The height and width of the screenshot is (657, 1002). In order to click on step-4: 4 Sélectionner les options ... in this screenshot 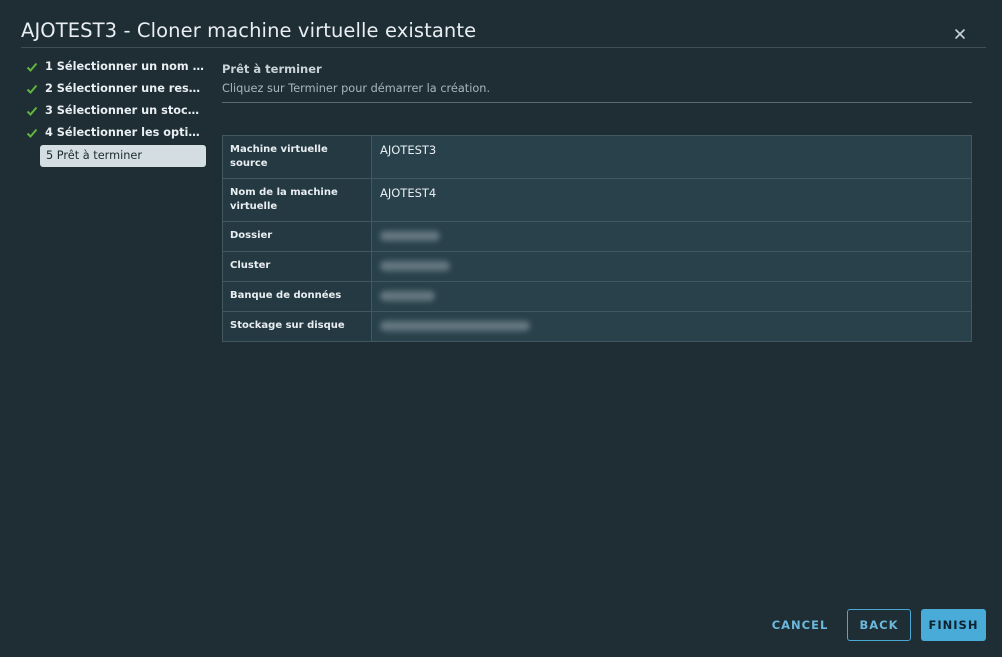, I will do `click(116, 134)`.